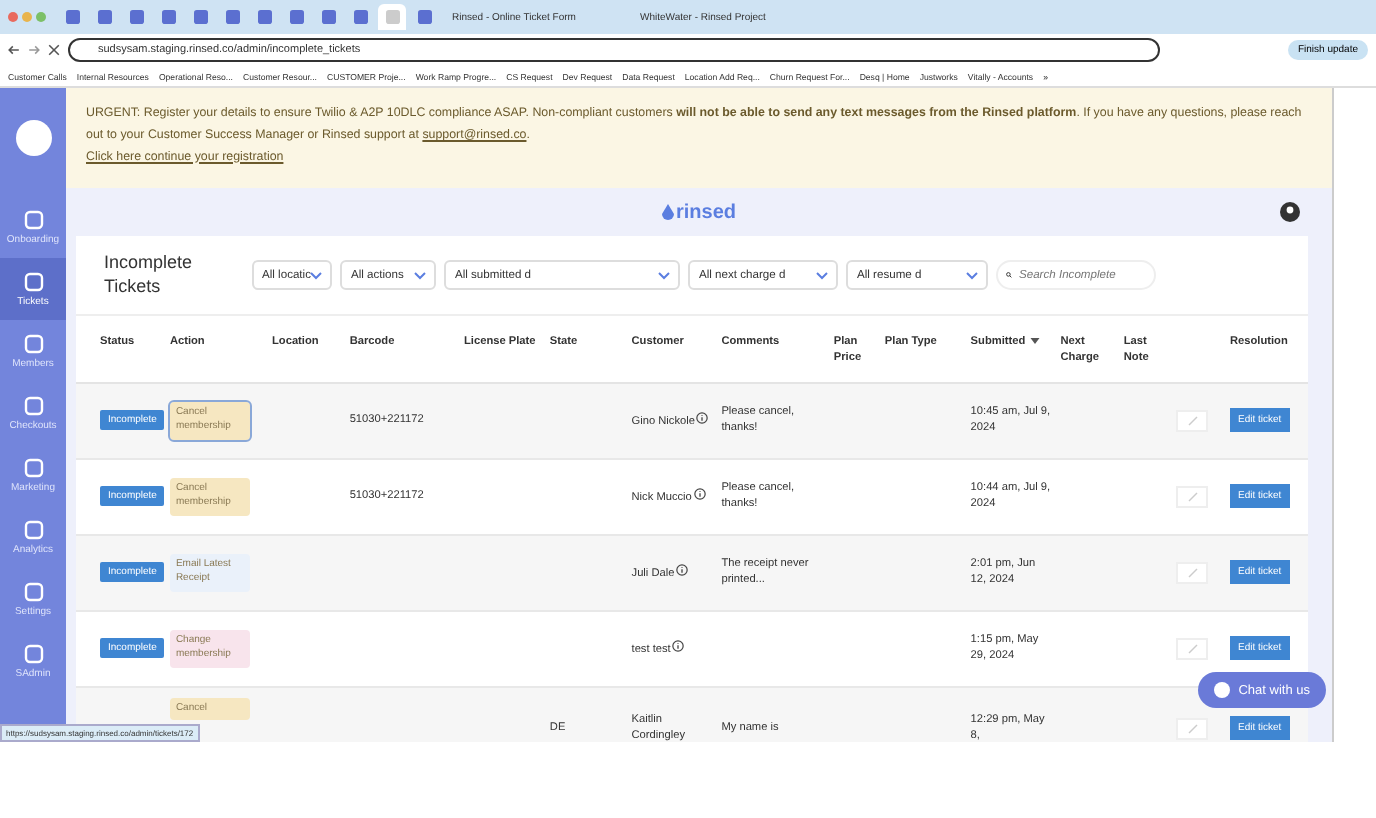 Image resolution: width=1376 pixels, height=818 pixels. What do you see at coordinates (27, 17) in the screenshot?
I see `window-controls-icon` at bounding box center [27, 17].